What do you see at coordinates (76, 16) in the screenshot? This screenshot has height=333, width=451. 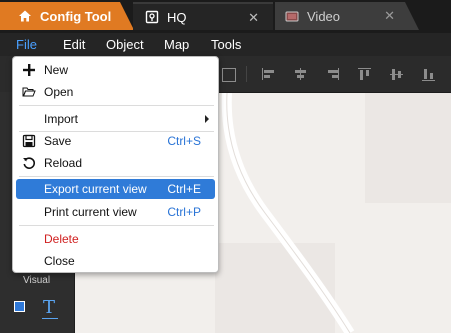 I see `tab-config-tool-label: Config Tool` at bounding box center [76, 16].